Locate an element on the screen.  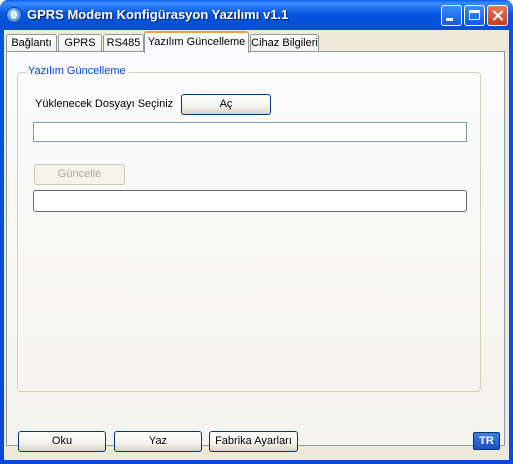
tab-rs485: RS485 is located at coordinates (123, 43).